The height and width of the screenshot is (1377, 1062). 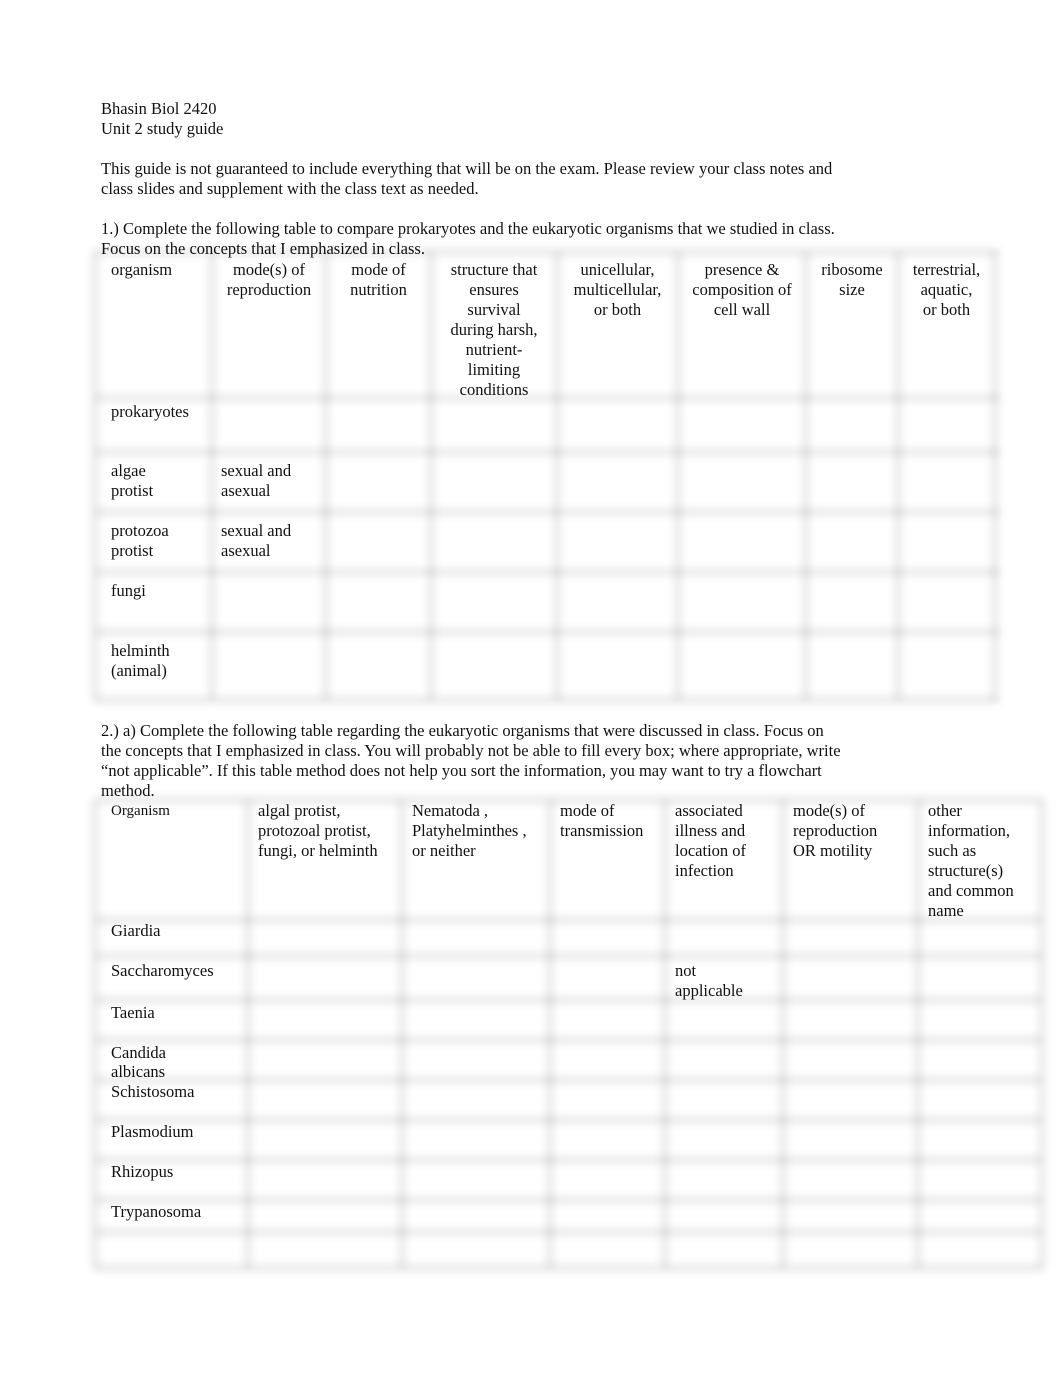 What do you see at coordinates (269, 269) in the screenshot?
I see `column-header-line: mode(s) of` at bounding box center [269, 269].